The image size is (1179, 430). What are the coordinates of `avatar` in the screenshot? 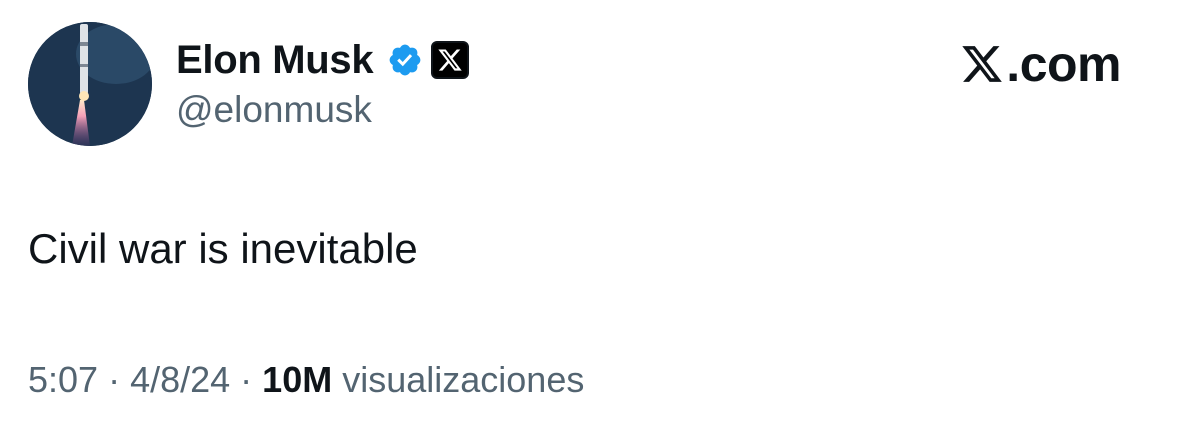 It's located at (90, 84).